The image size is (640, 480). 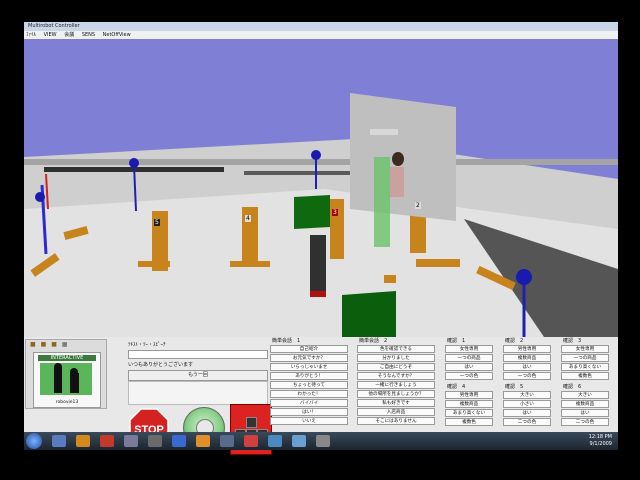 What do you see at coordinates (203, 441) in the screenshot?
I see `filezilla-icon` at bounding box center [203, 441].